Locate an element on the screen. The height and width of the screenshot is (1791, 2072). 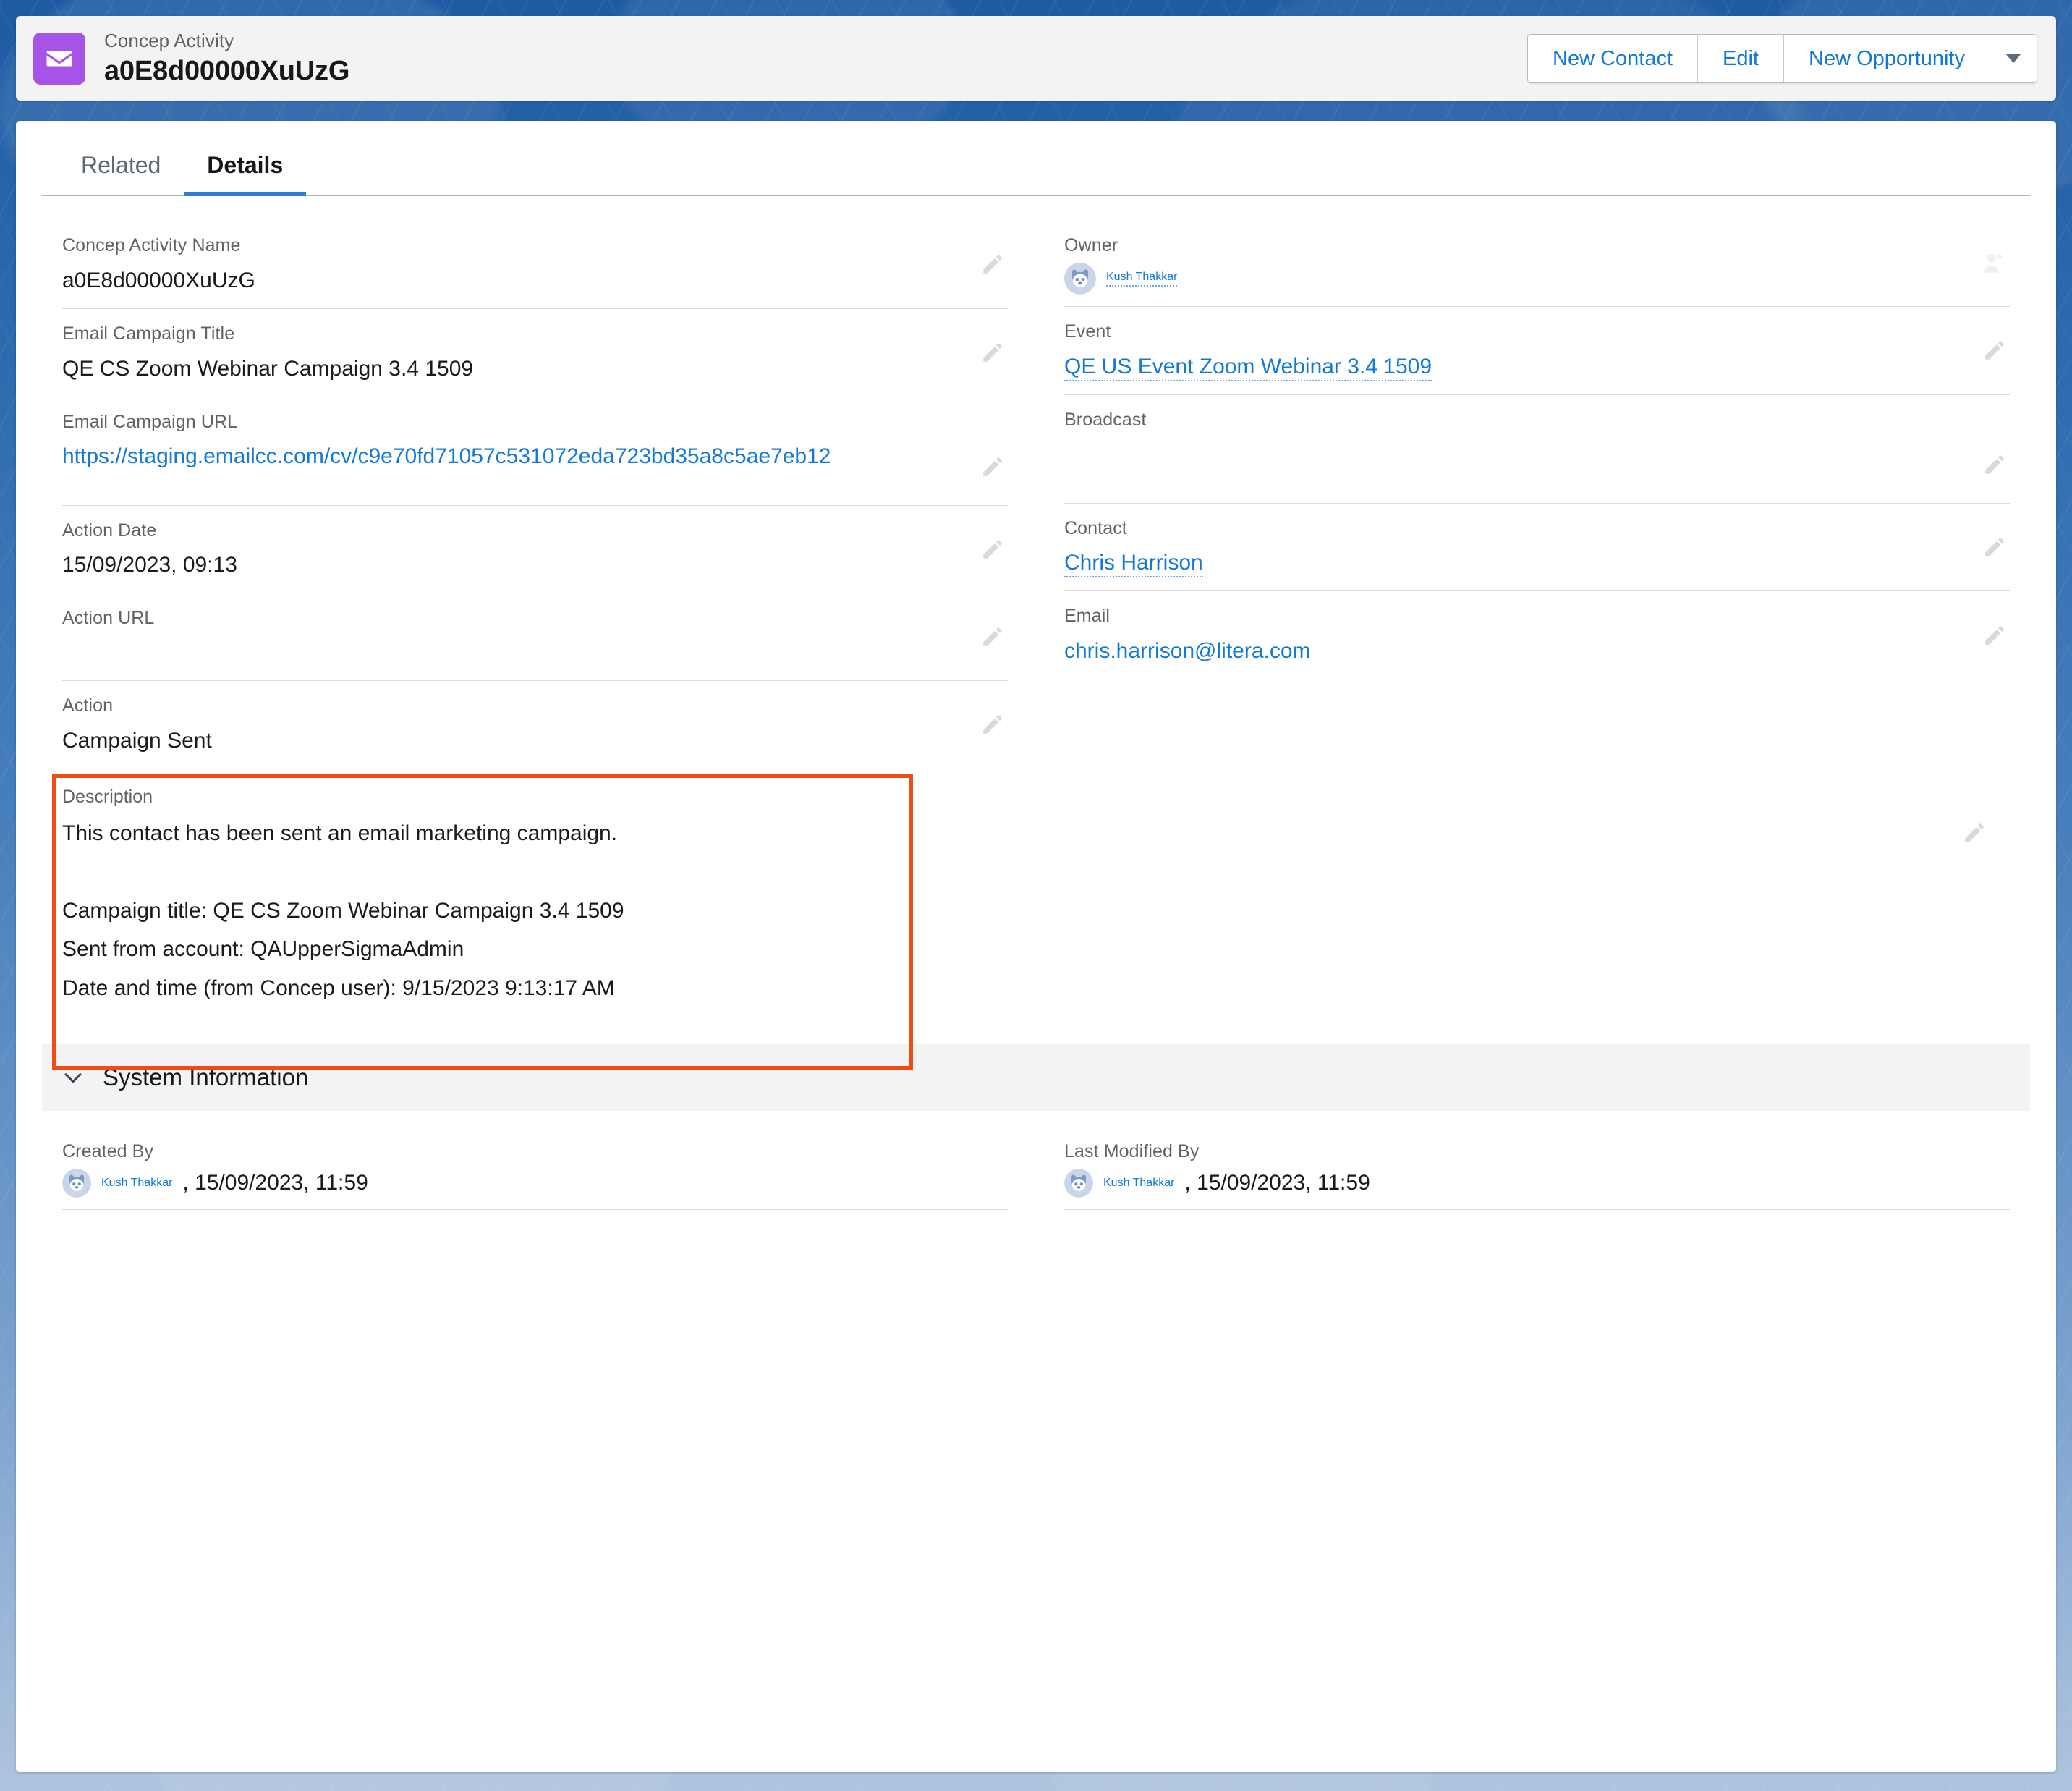
field-action-url: Action URL is located at coordinates (535, 637).